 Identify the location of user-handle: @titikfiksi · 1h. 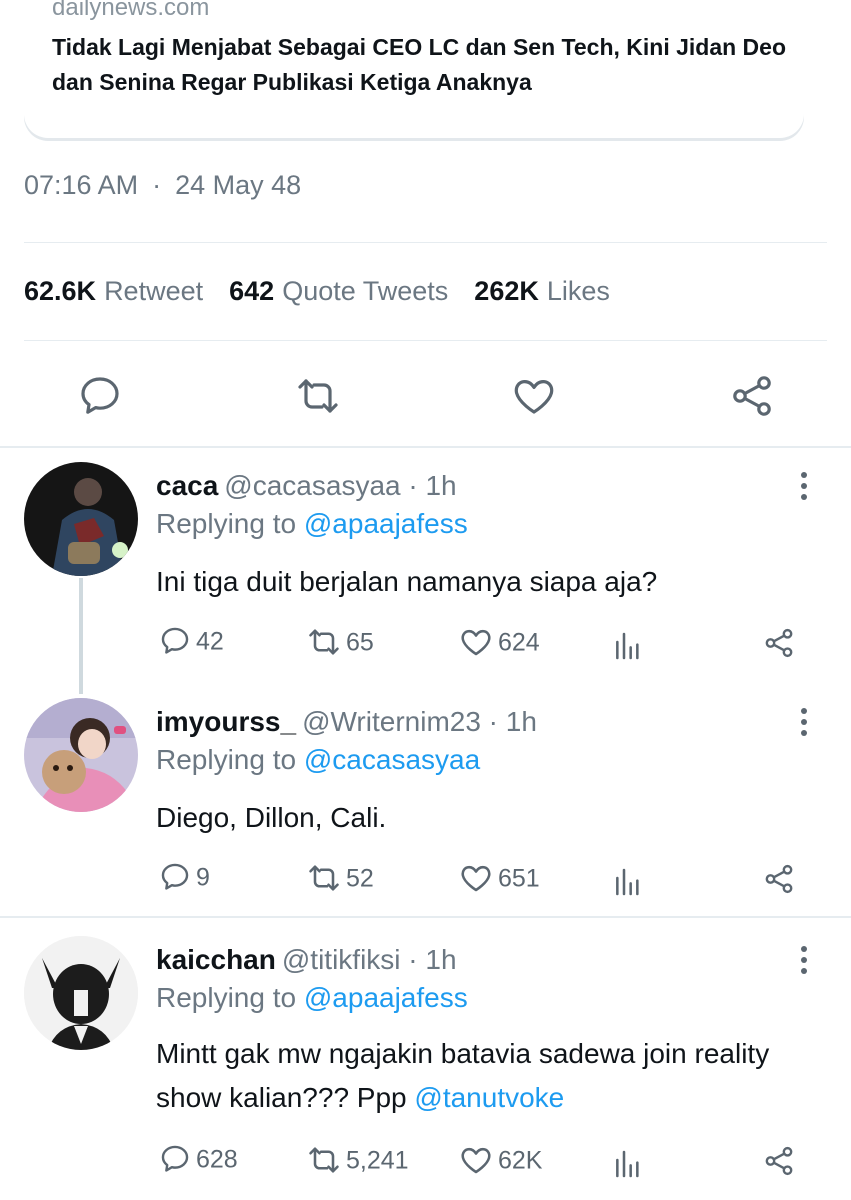
(369, 959).